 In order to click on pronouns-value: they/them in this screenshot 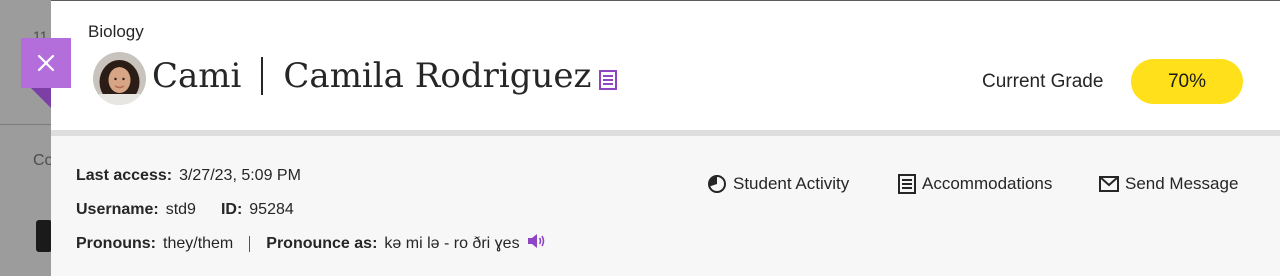, I will do `click(198, 243)`.